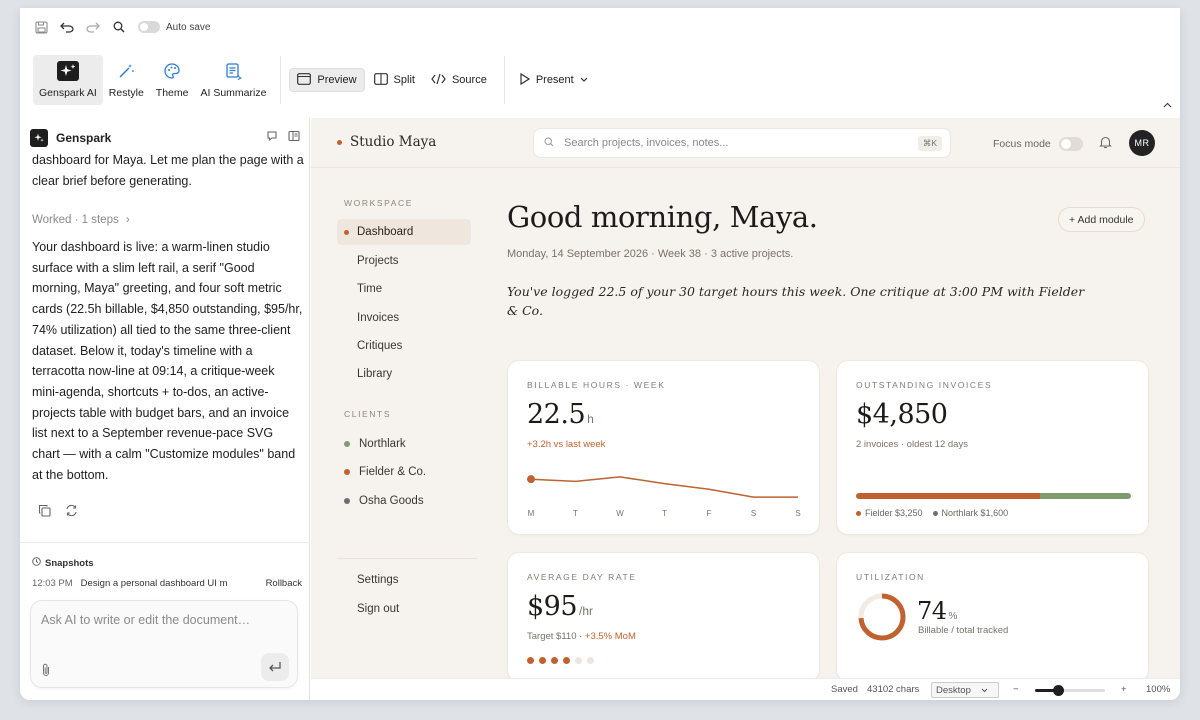 The image size is (1200, 720). What do you see at coordinates (948, 496) in the screenshot?
I see `invoice-bar-segment` at bounding box center [948, 496].